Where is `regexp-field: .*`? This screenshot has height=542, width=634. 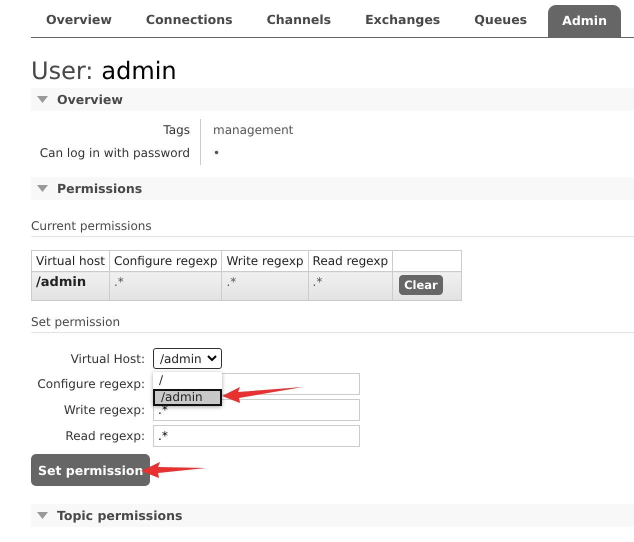
regexp-field: .* is located at coordinates (256, 436).